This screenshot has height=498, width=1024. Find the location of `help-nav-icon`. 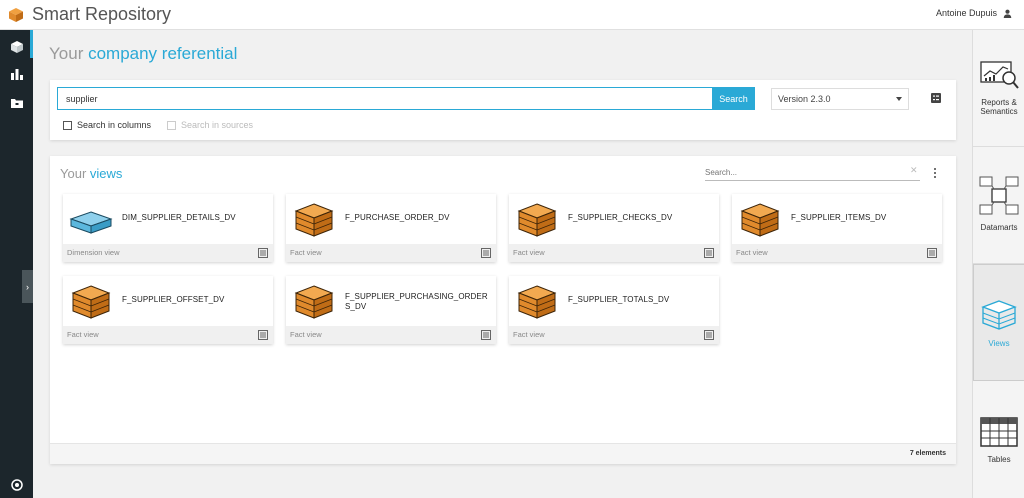

help-nav-icon is located at coordinates (16, 484).